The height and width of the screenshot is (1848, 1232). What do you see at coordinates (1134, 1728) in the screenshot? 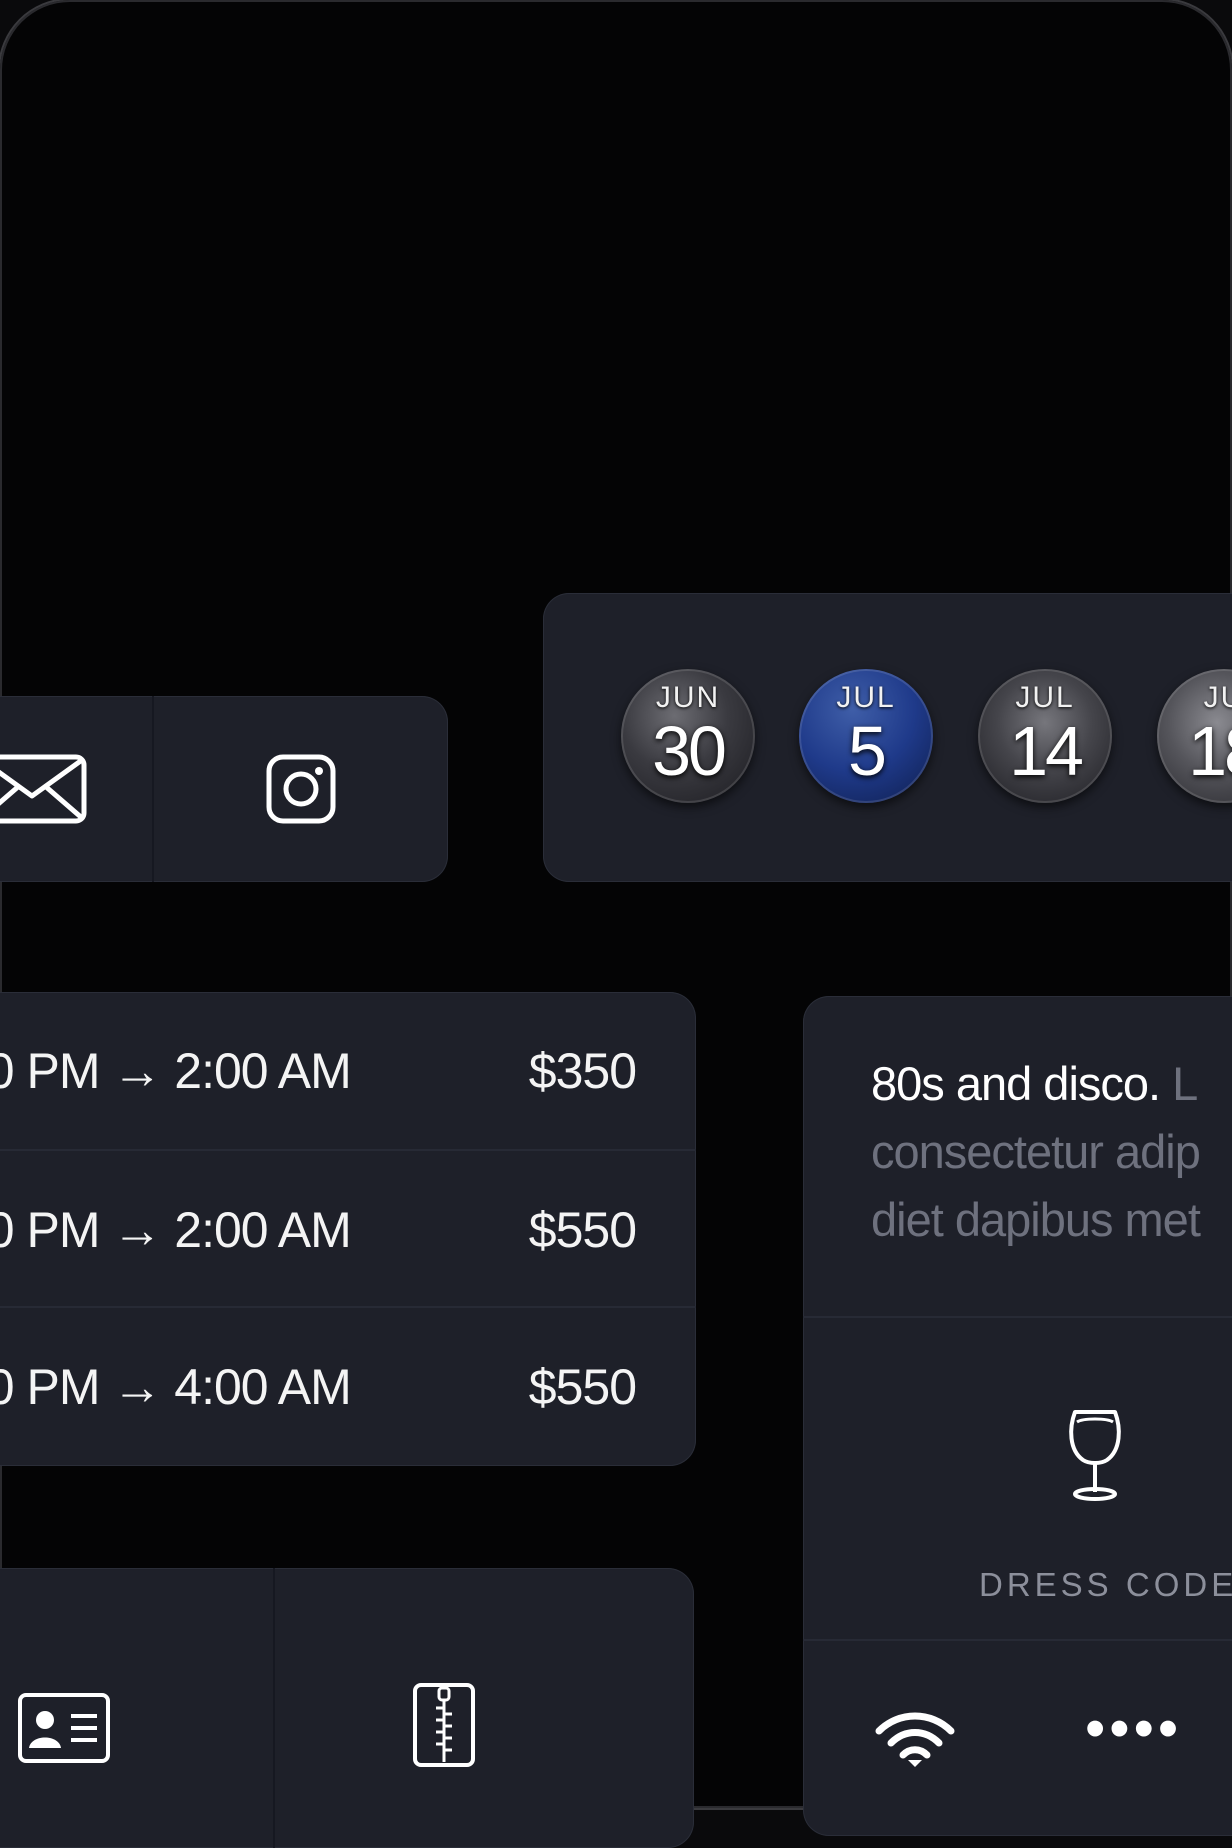
I see `wifi-password: ••••` at bounding box center [1134, 1728].